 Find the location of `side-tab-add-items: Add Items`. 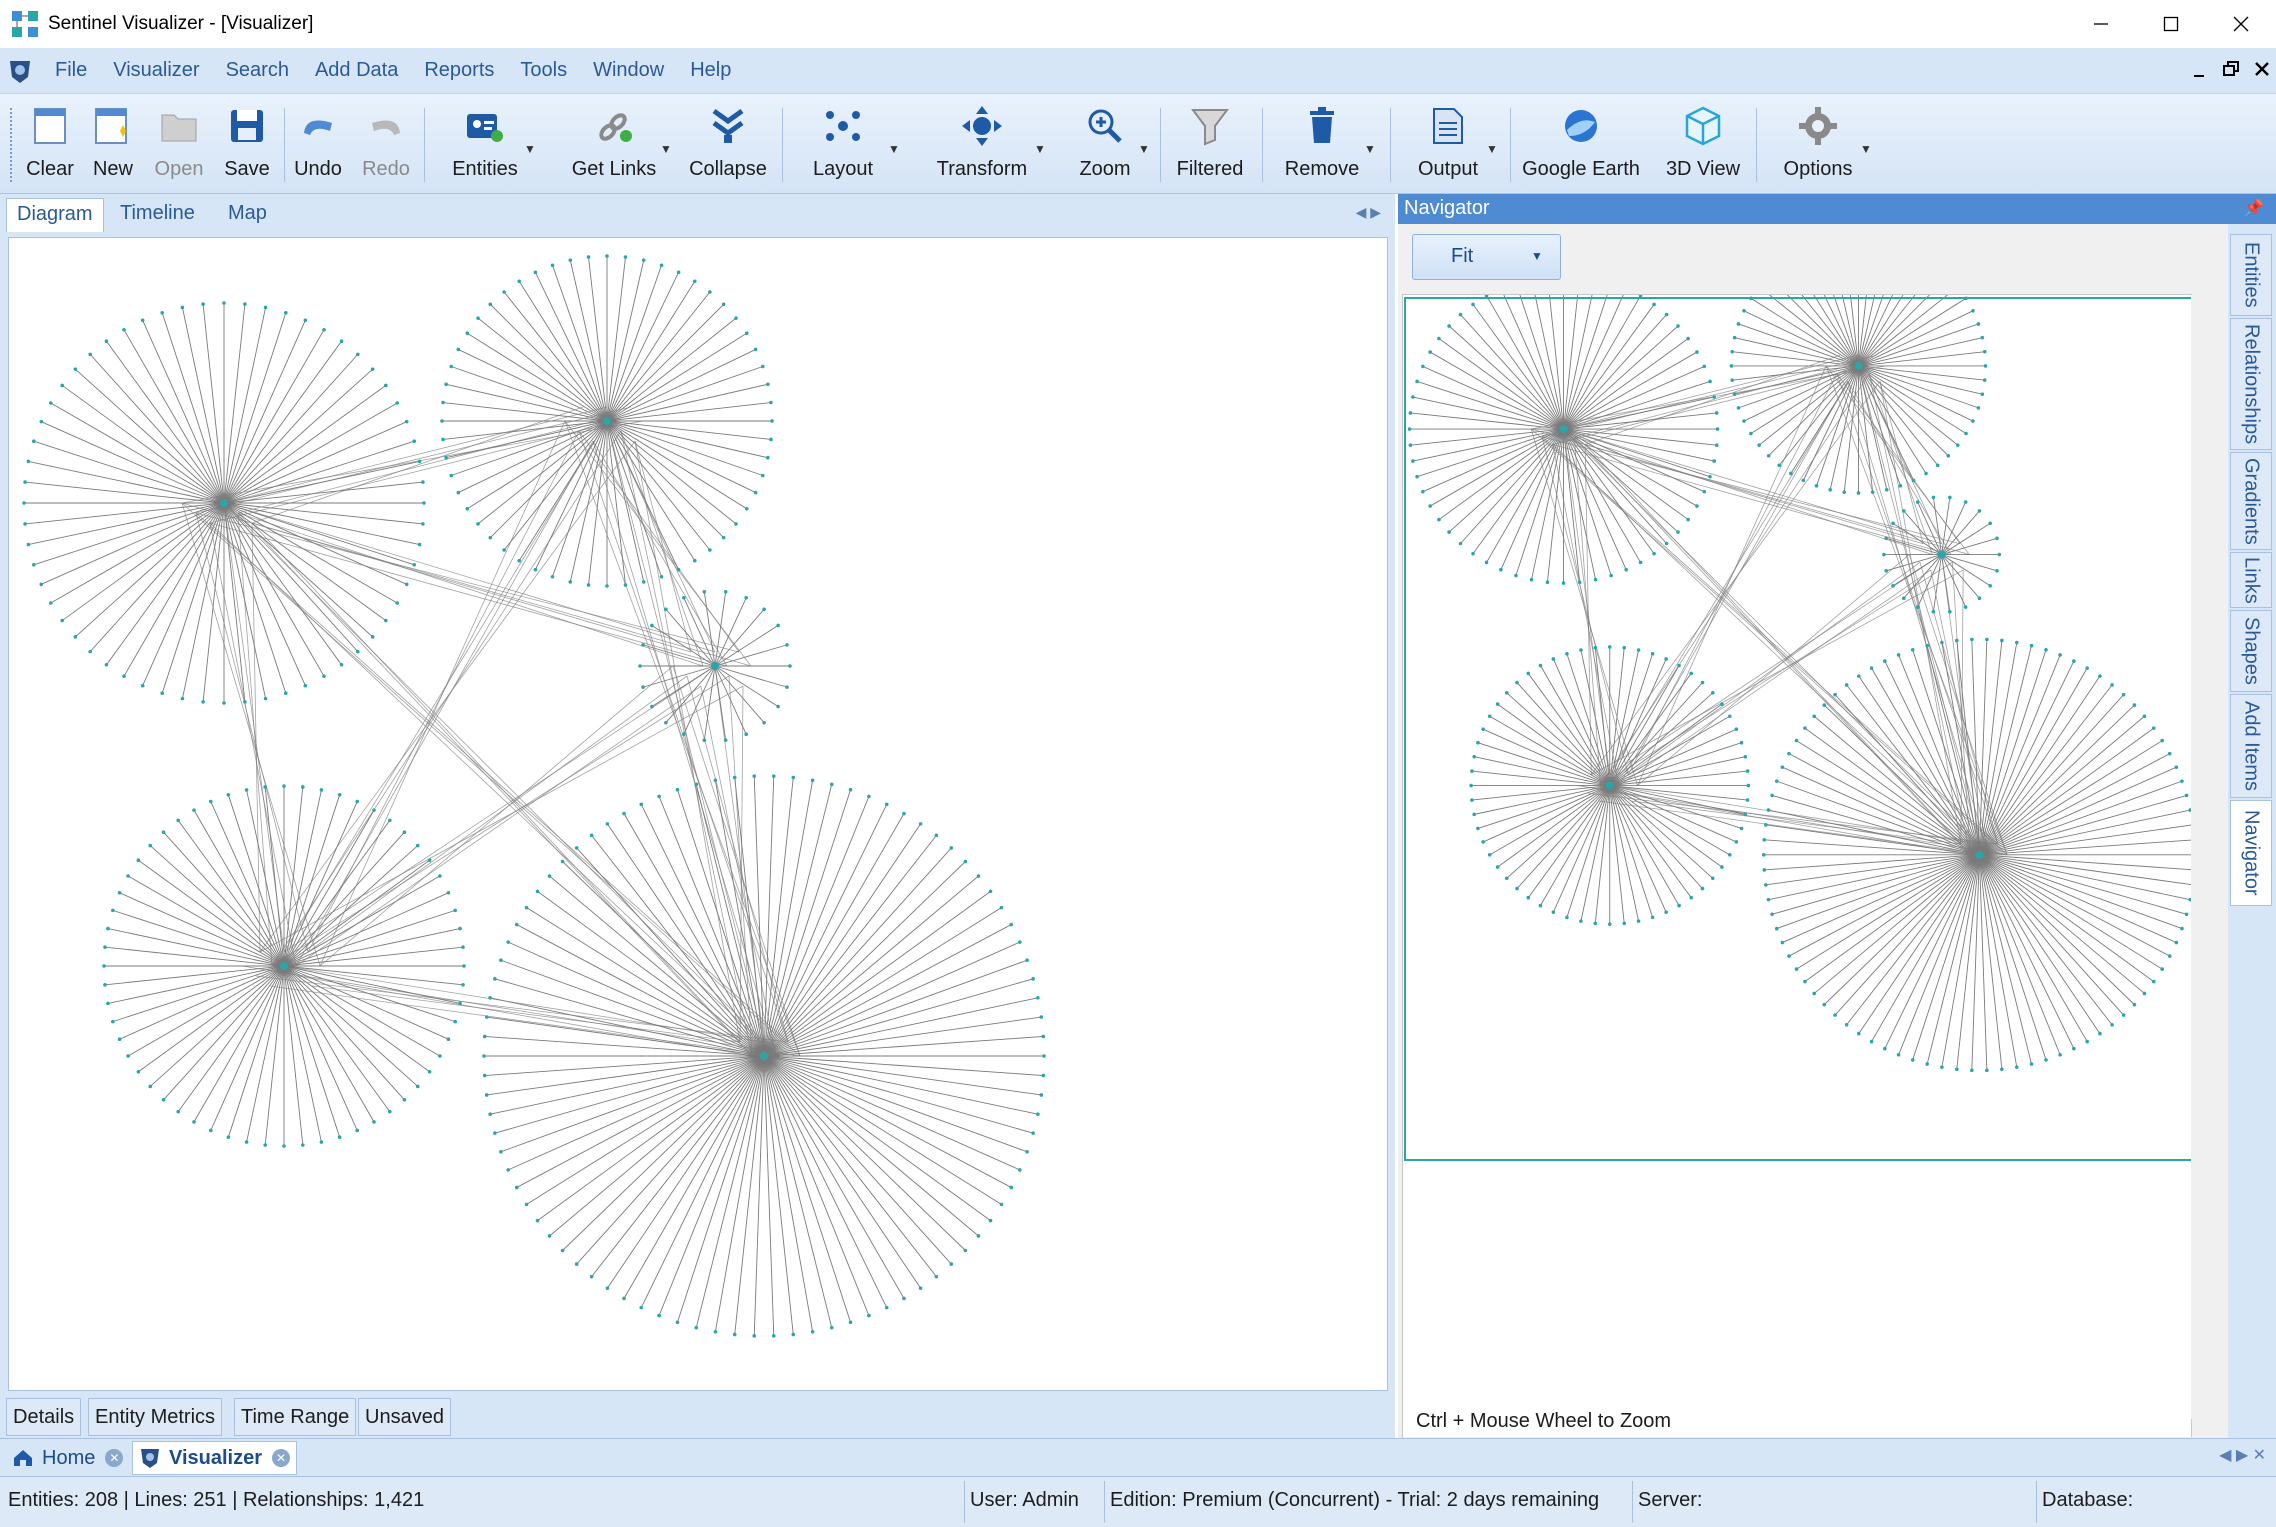

side-tab-add-items: Add Items is located at coordinates (2251, 746).